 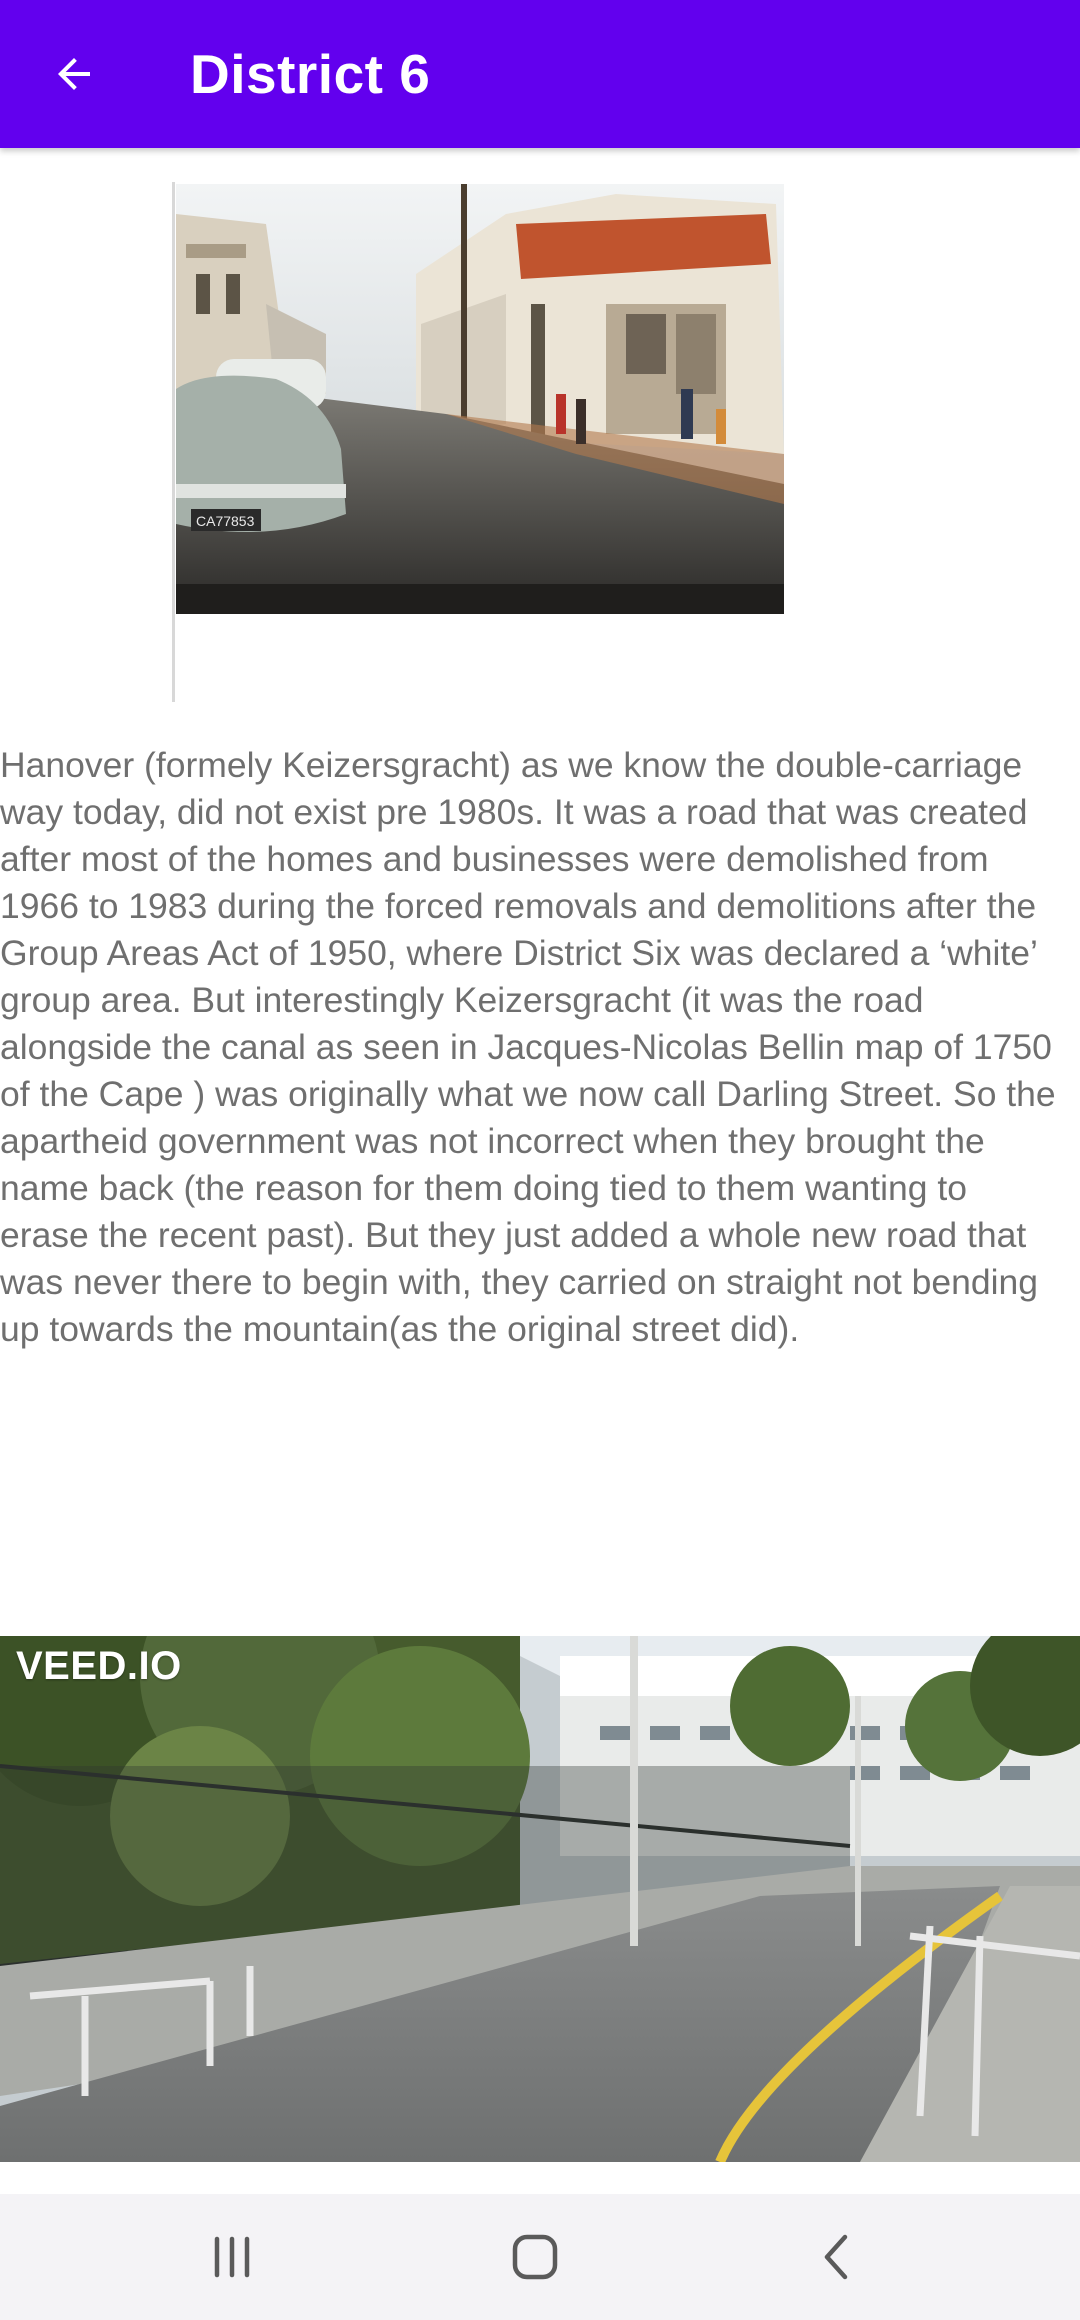 I want to click on top-app-bar: District 6, so click(x=540, y=74).